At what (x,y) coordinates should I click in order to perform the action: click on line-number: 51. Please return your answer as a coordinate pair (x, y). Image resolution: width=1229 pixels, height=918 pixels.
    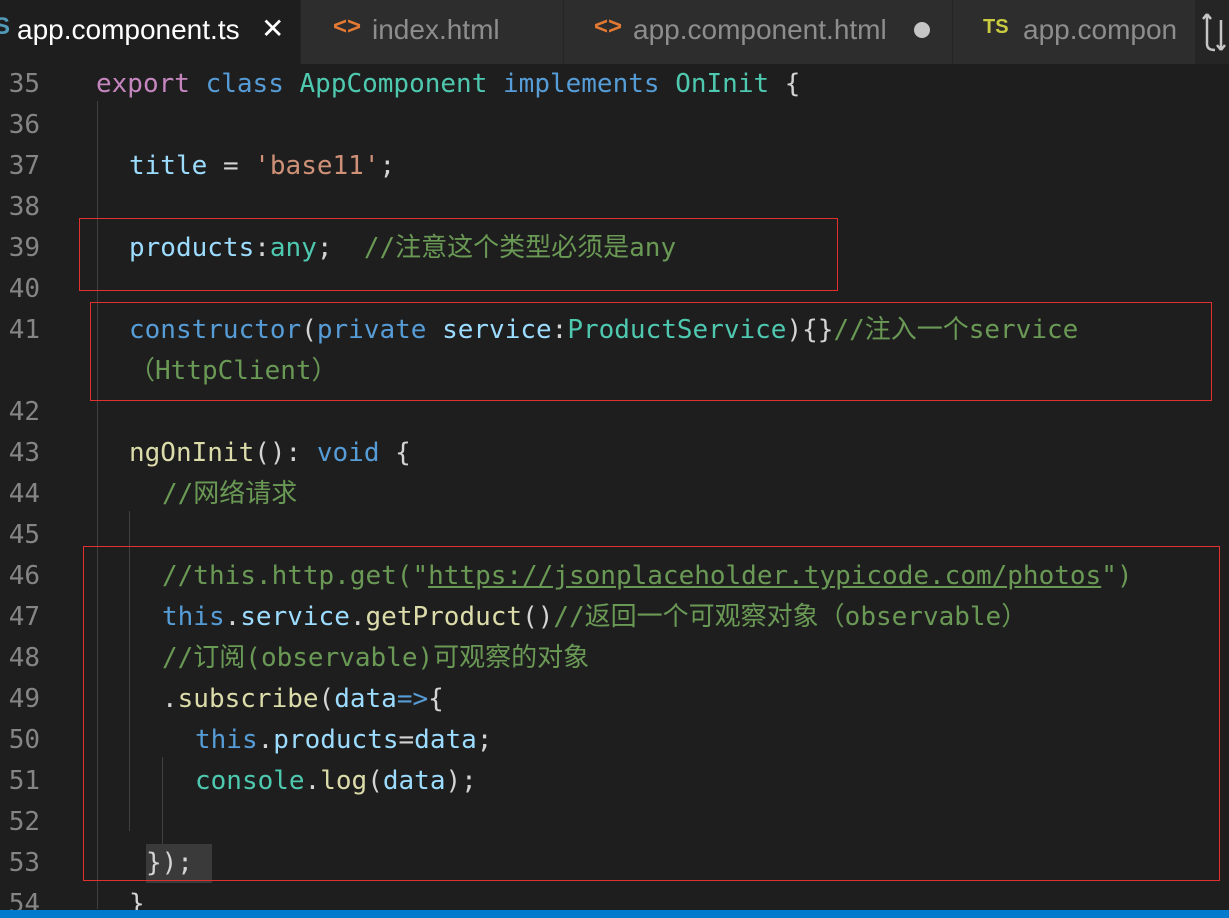
    Looking at the image, I should click on (24, 781).